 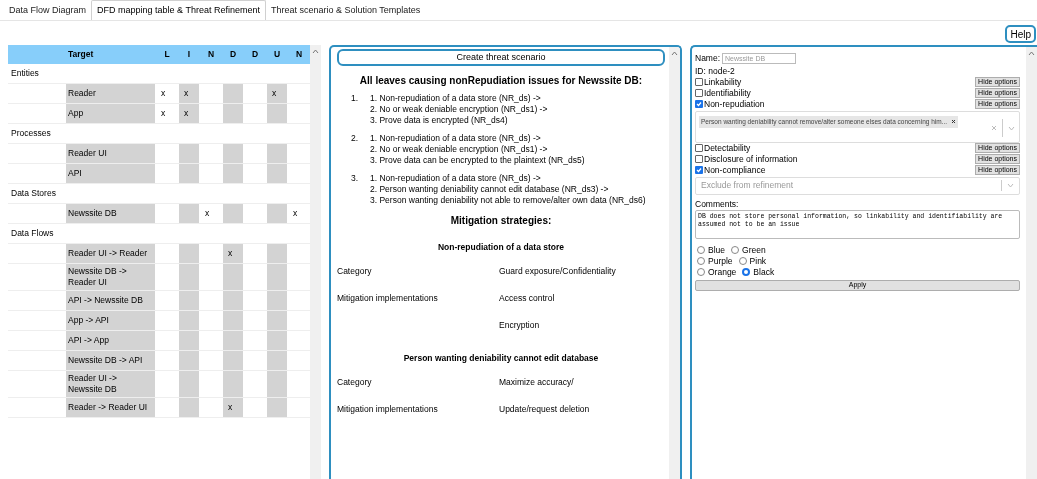 What do you see at coordinates (716, 250) in the screenshot?
I see `radio-label: Blue` at bounding box center [716, 250].